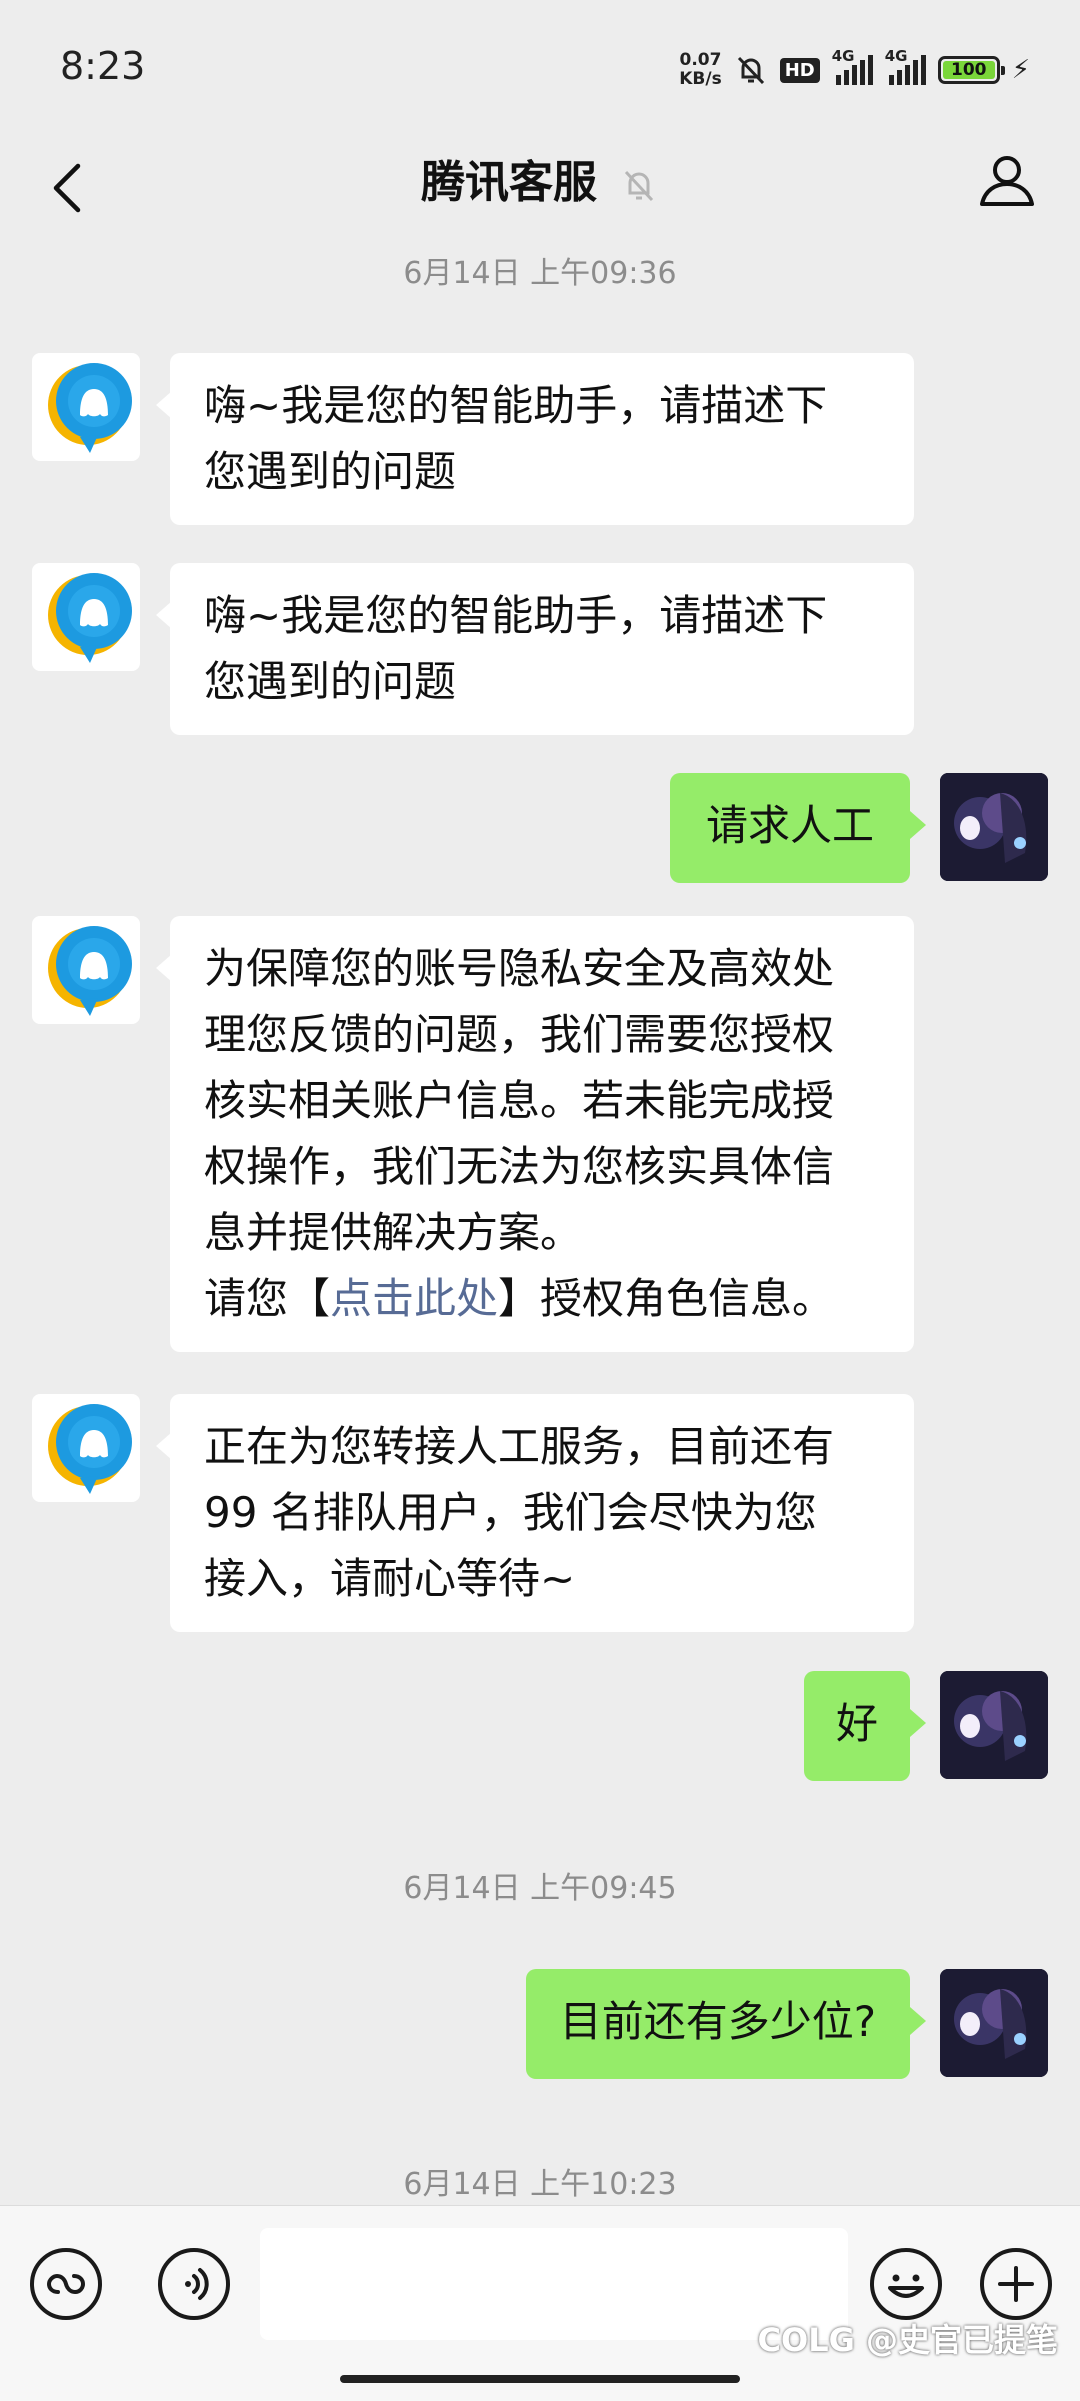 The width and height of the screenshot is (1080, 2401). Describe the element at coordinates (509, 182) in the screenshot. I see `chat-title-text: 腾讯客服` at that location.